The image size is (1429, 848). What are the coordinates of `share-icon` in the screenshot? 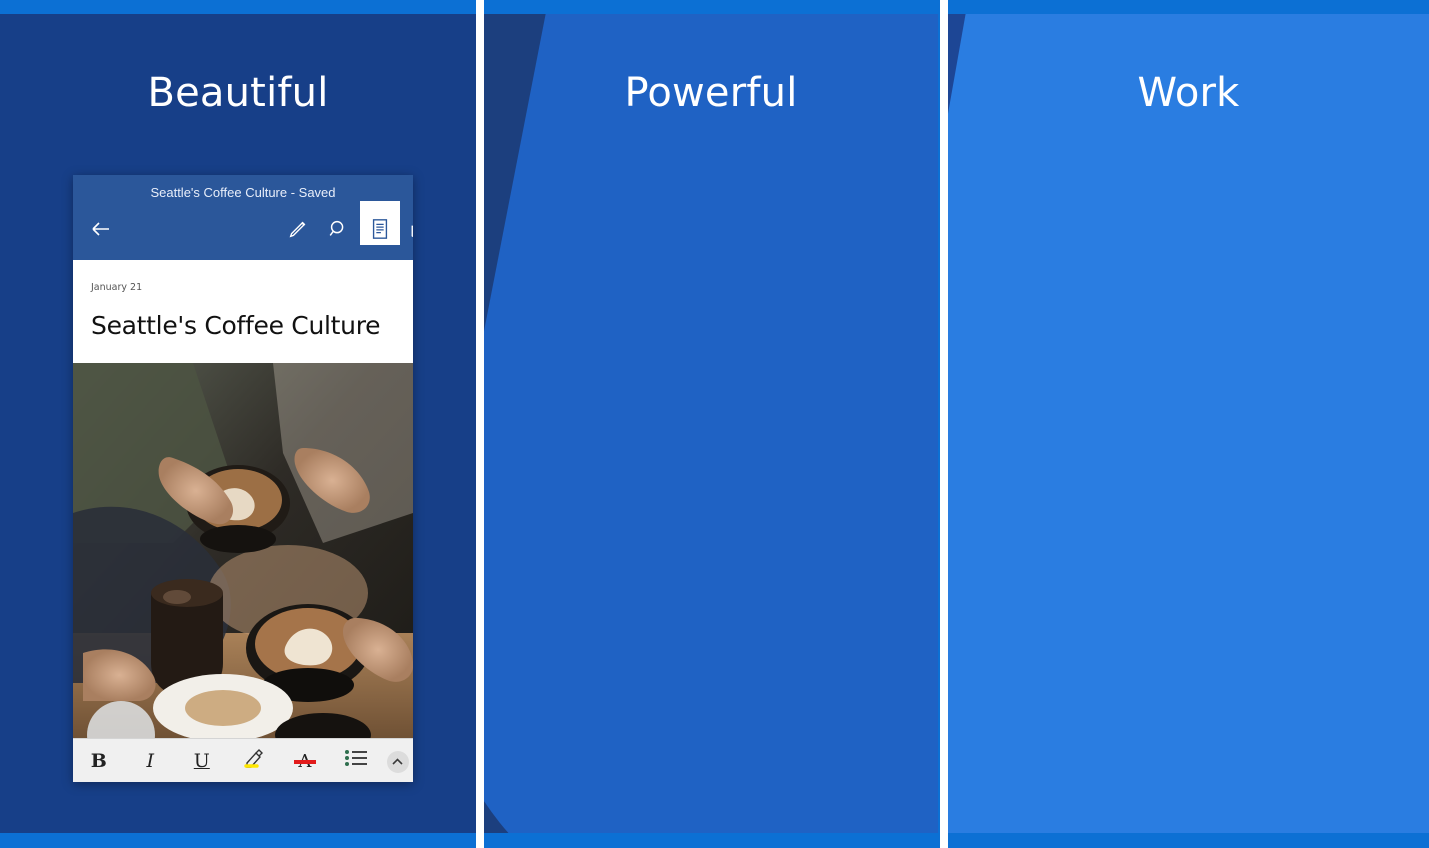 It's located at (408, 229).